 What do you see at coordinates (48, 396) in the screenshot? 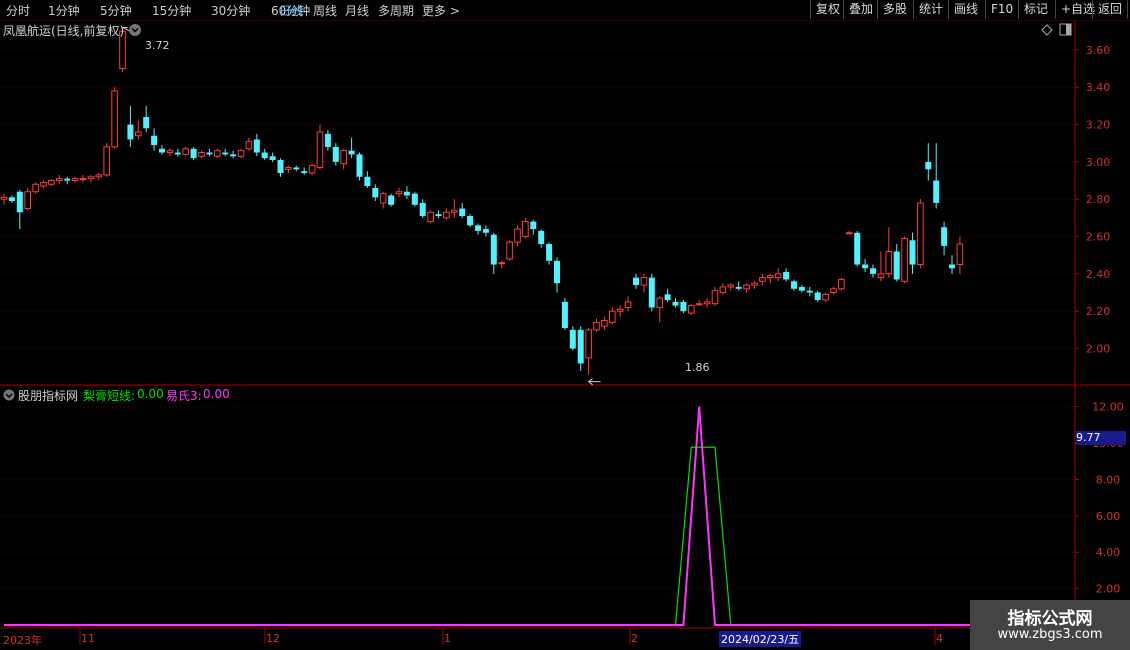
I see `indicator-title: 股朋指标网` at bounding box center [48, 396].